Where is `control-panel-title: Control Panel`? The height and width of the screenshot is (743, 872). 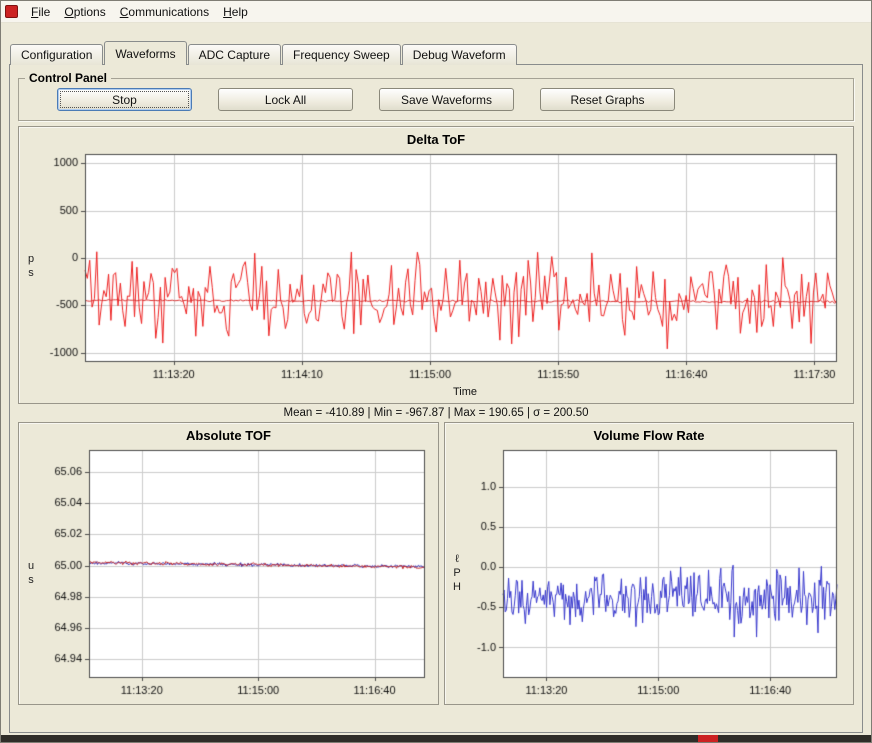 control-panel-title: Control Panel is located at coordinates (68, 78).